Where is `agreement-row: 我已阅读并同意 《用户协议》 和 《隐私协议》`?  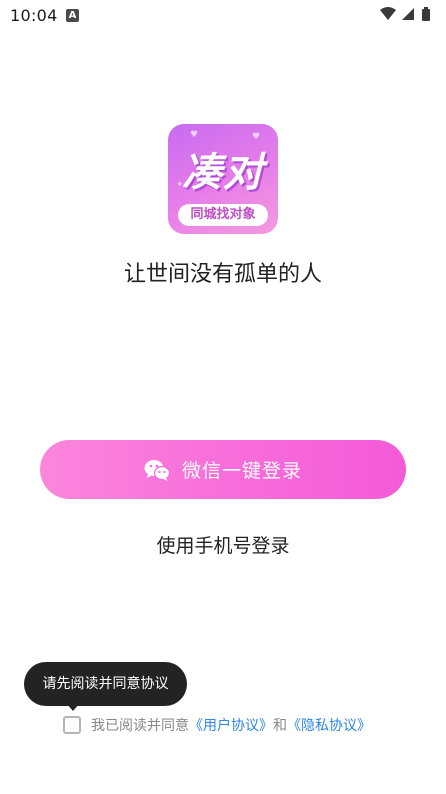
agreement-row: 我已阅读并同意 《用户协议》 和 《隐私协议》 is located at coordinates (217, 725).